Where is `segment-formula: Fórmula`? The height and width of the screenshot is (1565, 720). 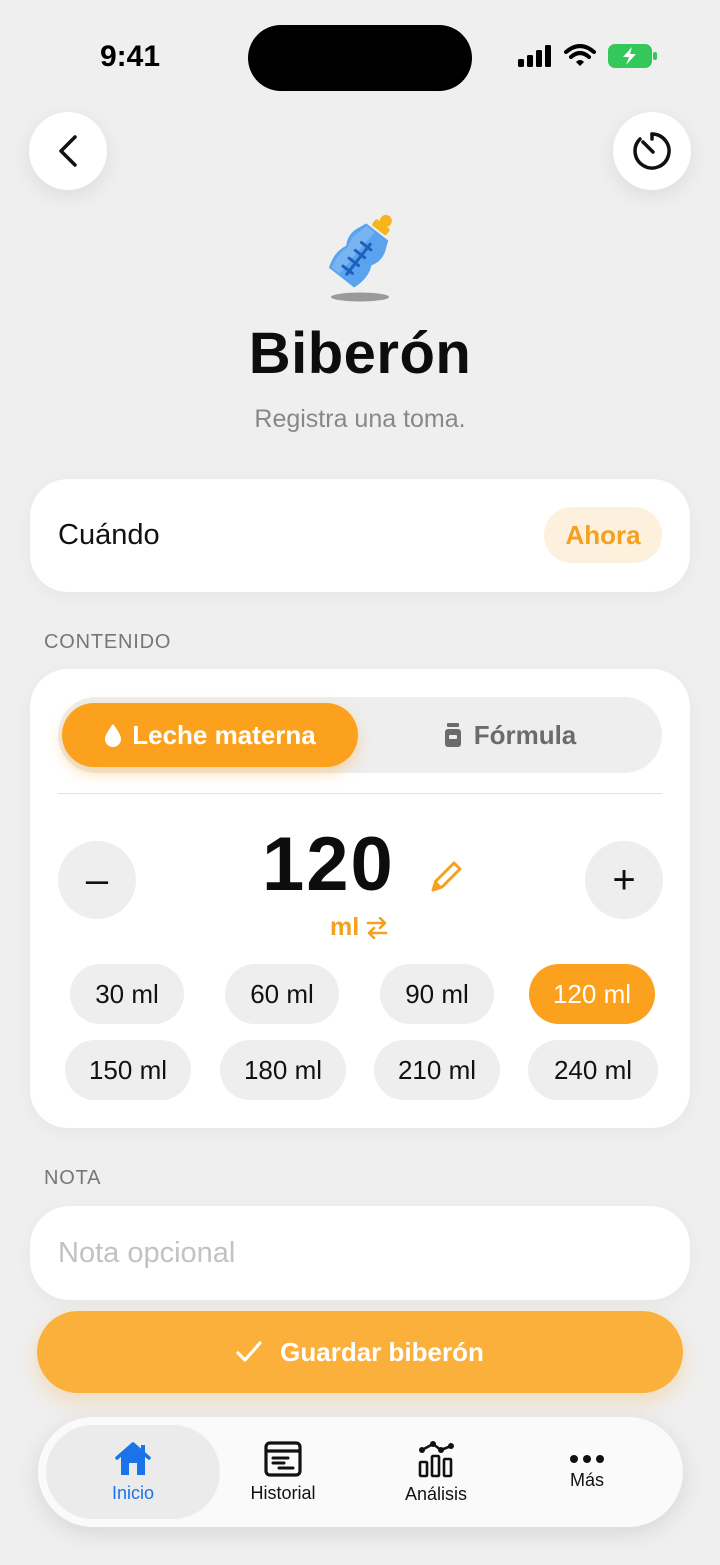 segment-formula: Fórmula is located at coordinates (510, 735).